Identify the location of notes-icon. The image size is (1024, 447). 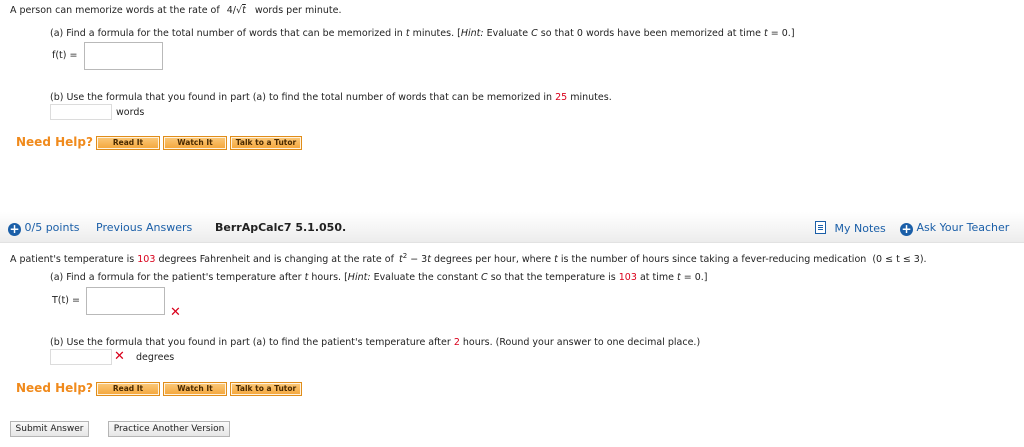
(820, 227).